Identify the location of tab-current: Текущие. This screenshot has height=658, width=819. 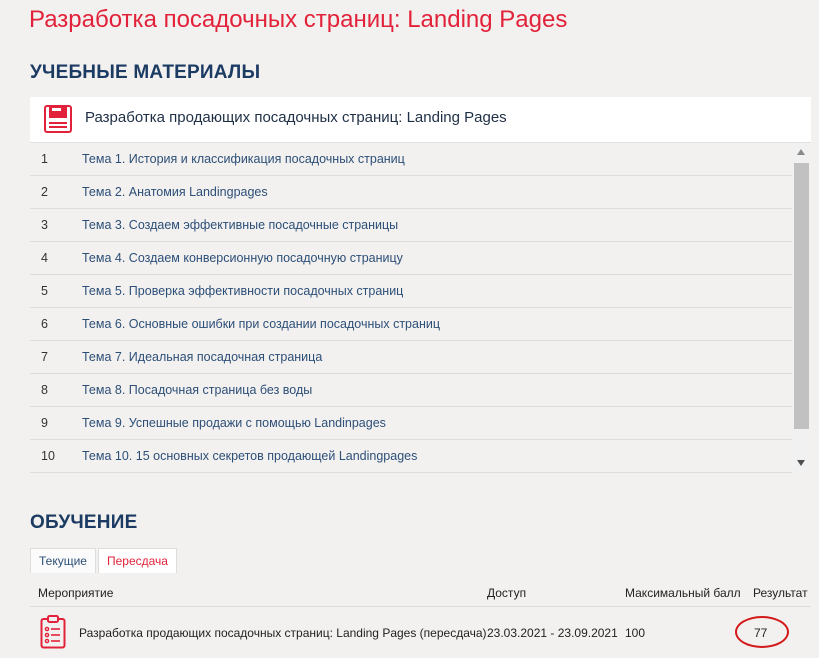
(63, 560).